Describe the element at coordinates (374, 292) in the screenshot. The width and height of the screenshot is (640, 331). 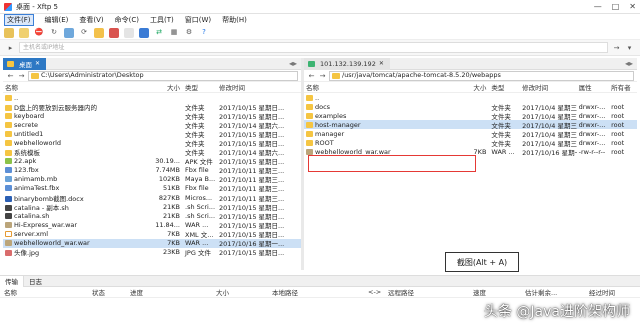
I see `transfer-col-5: <->` at that location.